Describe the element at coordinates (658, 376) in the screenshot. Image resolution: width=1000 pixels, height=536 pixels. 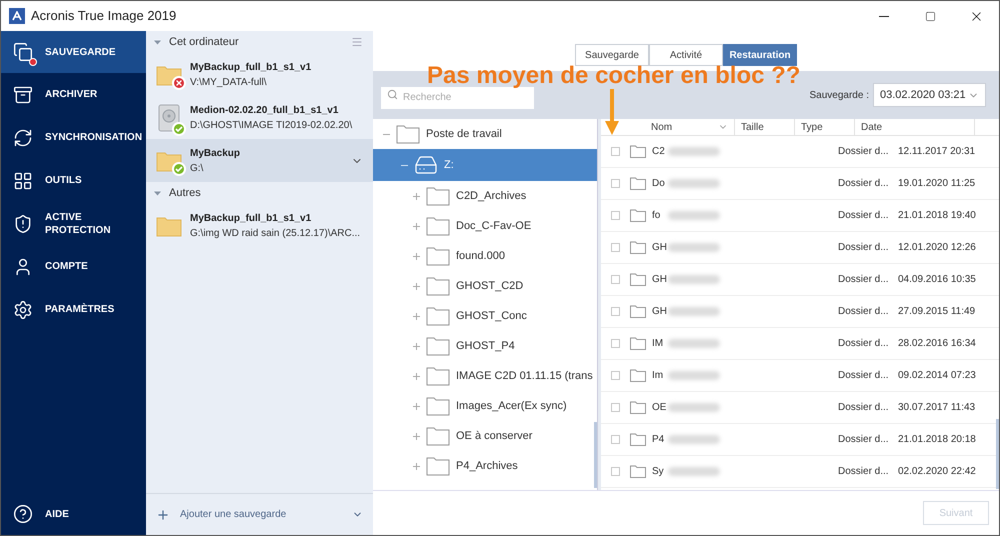
I see `table-cell-text: Im` at that location.